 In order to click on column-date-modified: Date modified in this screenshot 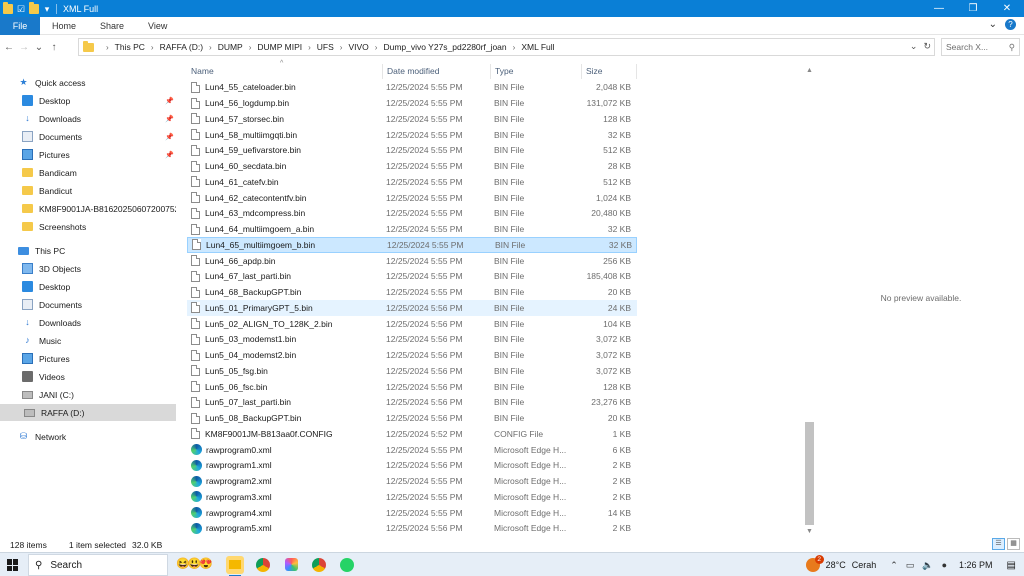, I will do `click(437, 71)`.